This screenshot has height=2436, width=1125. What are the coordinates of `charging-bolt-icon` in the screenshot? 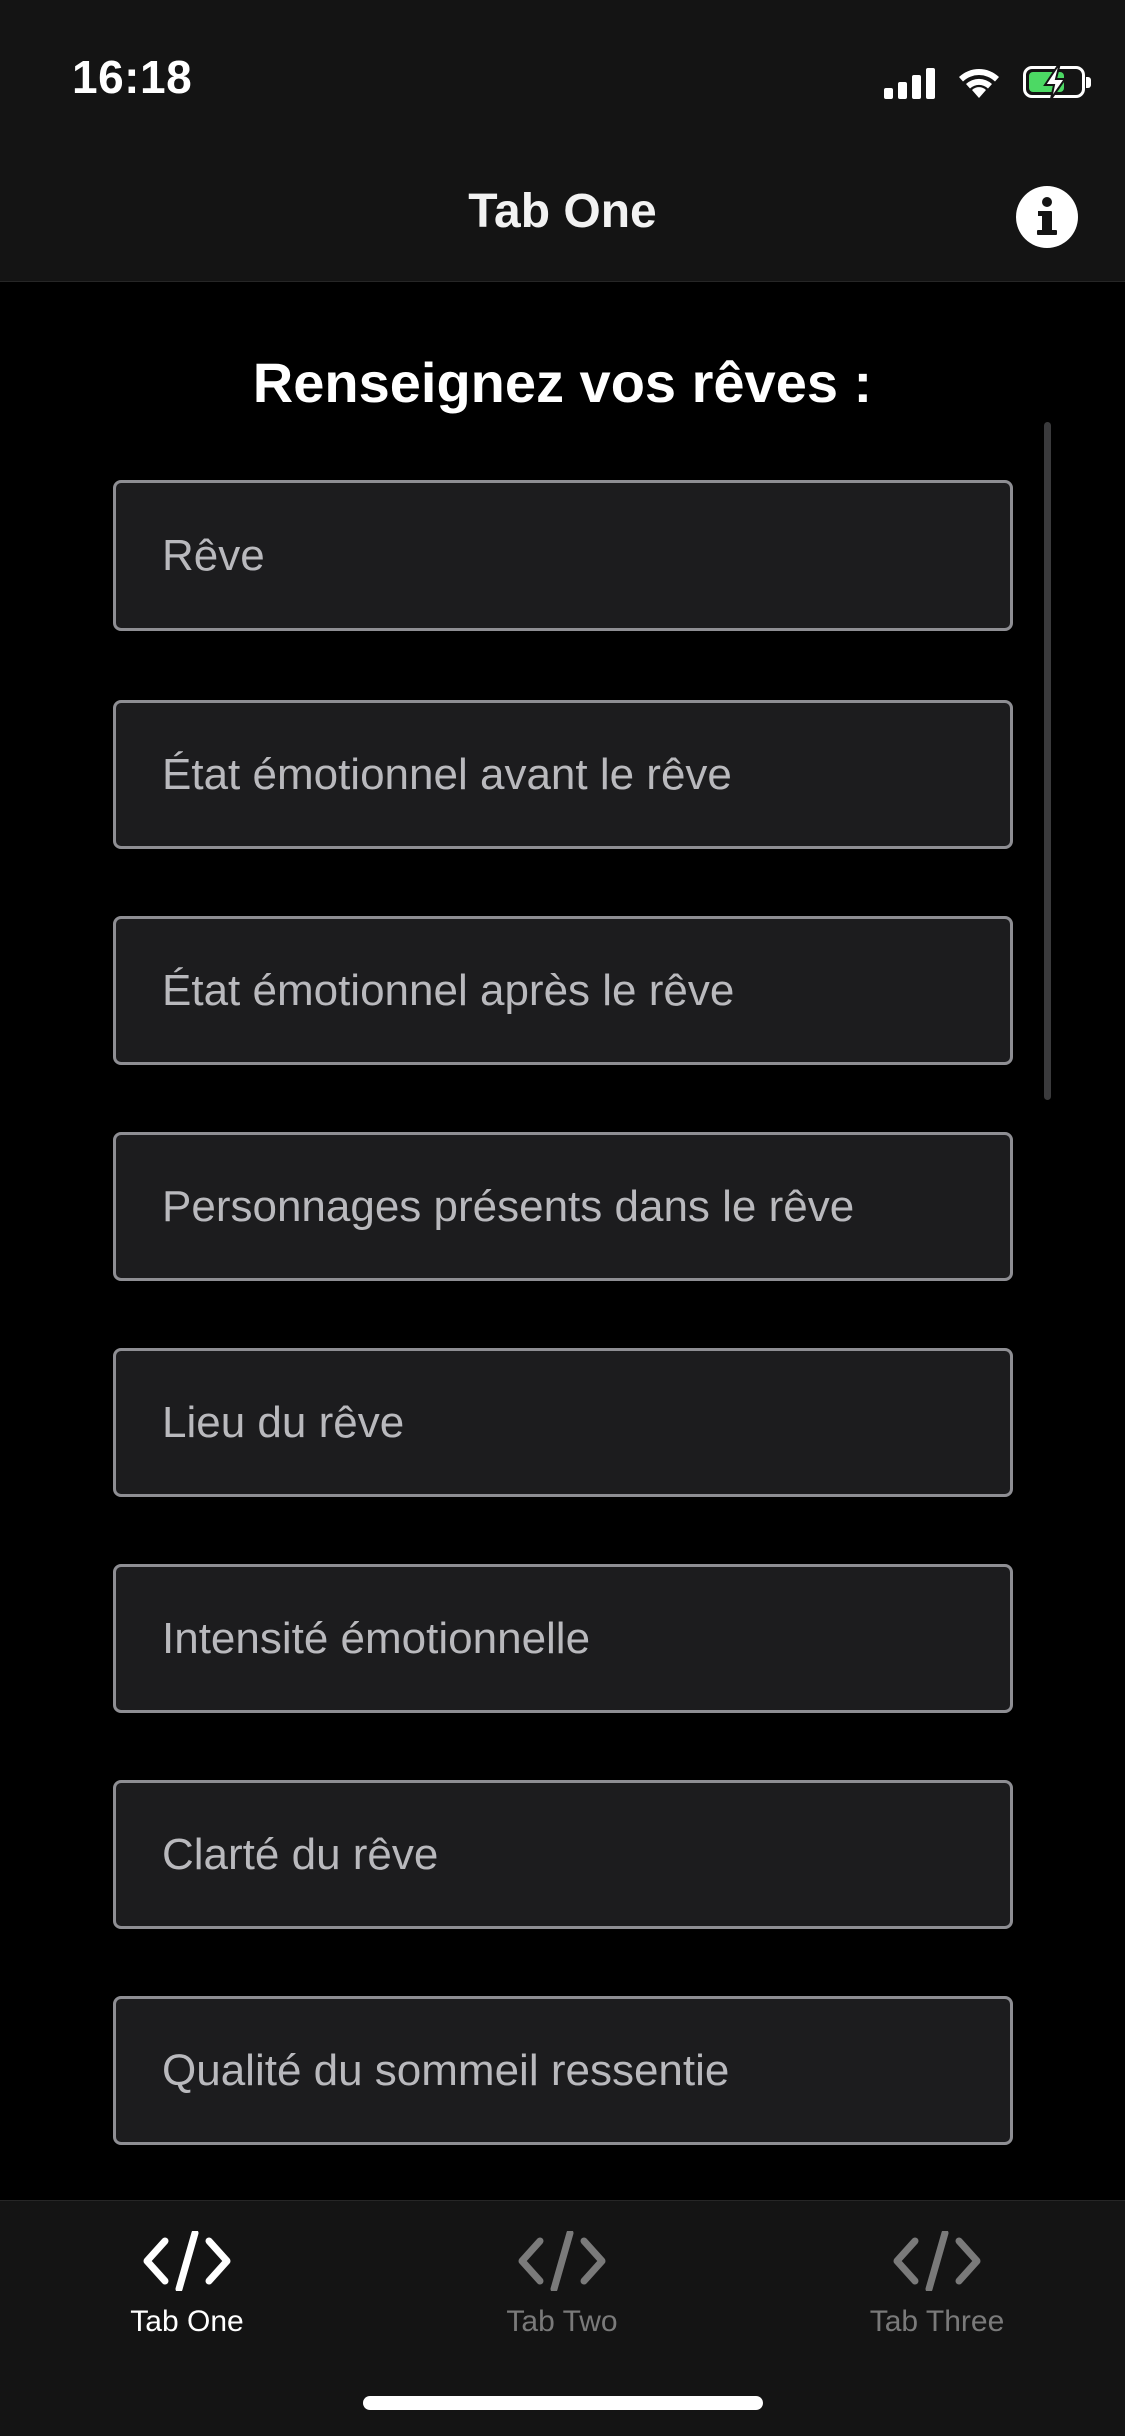 It's located at (1055, 83).